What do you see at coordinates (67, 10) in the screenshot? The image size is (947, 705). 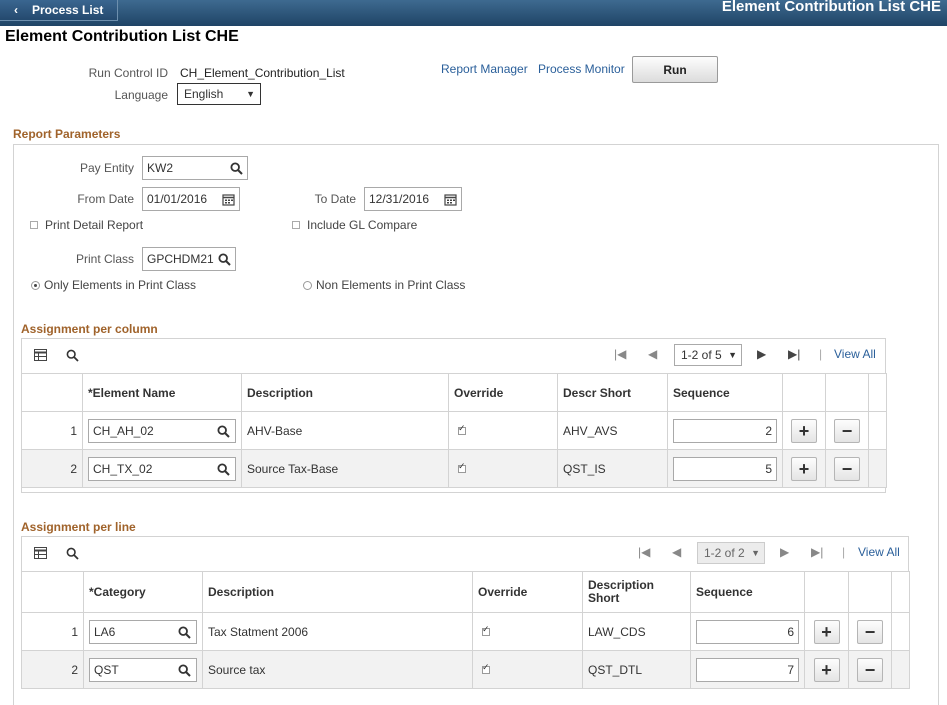 I see `back-button-label: Process List` at bounding box center [67, 10].